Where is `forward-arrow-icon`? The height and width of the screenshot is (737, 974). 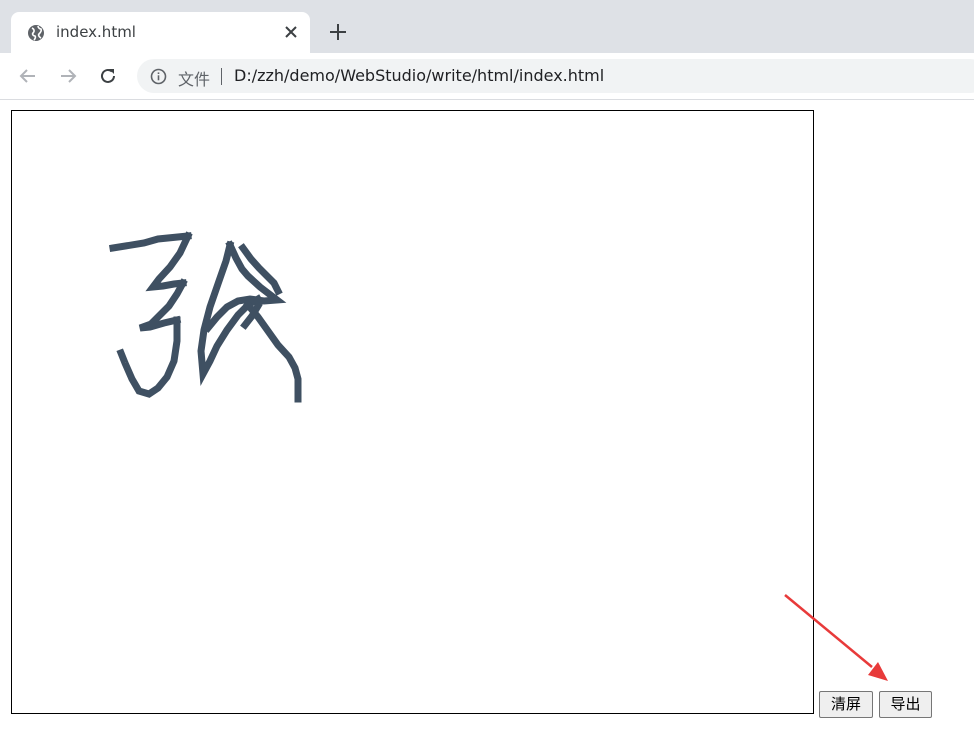 forward-arrow-icon is located at coordinates (68, 76).